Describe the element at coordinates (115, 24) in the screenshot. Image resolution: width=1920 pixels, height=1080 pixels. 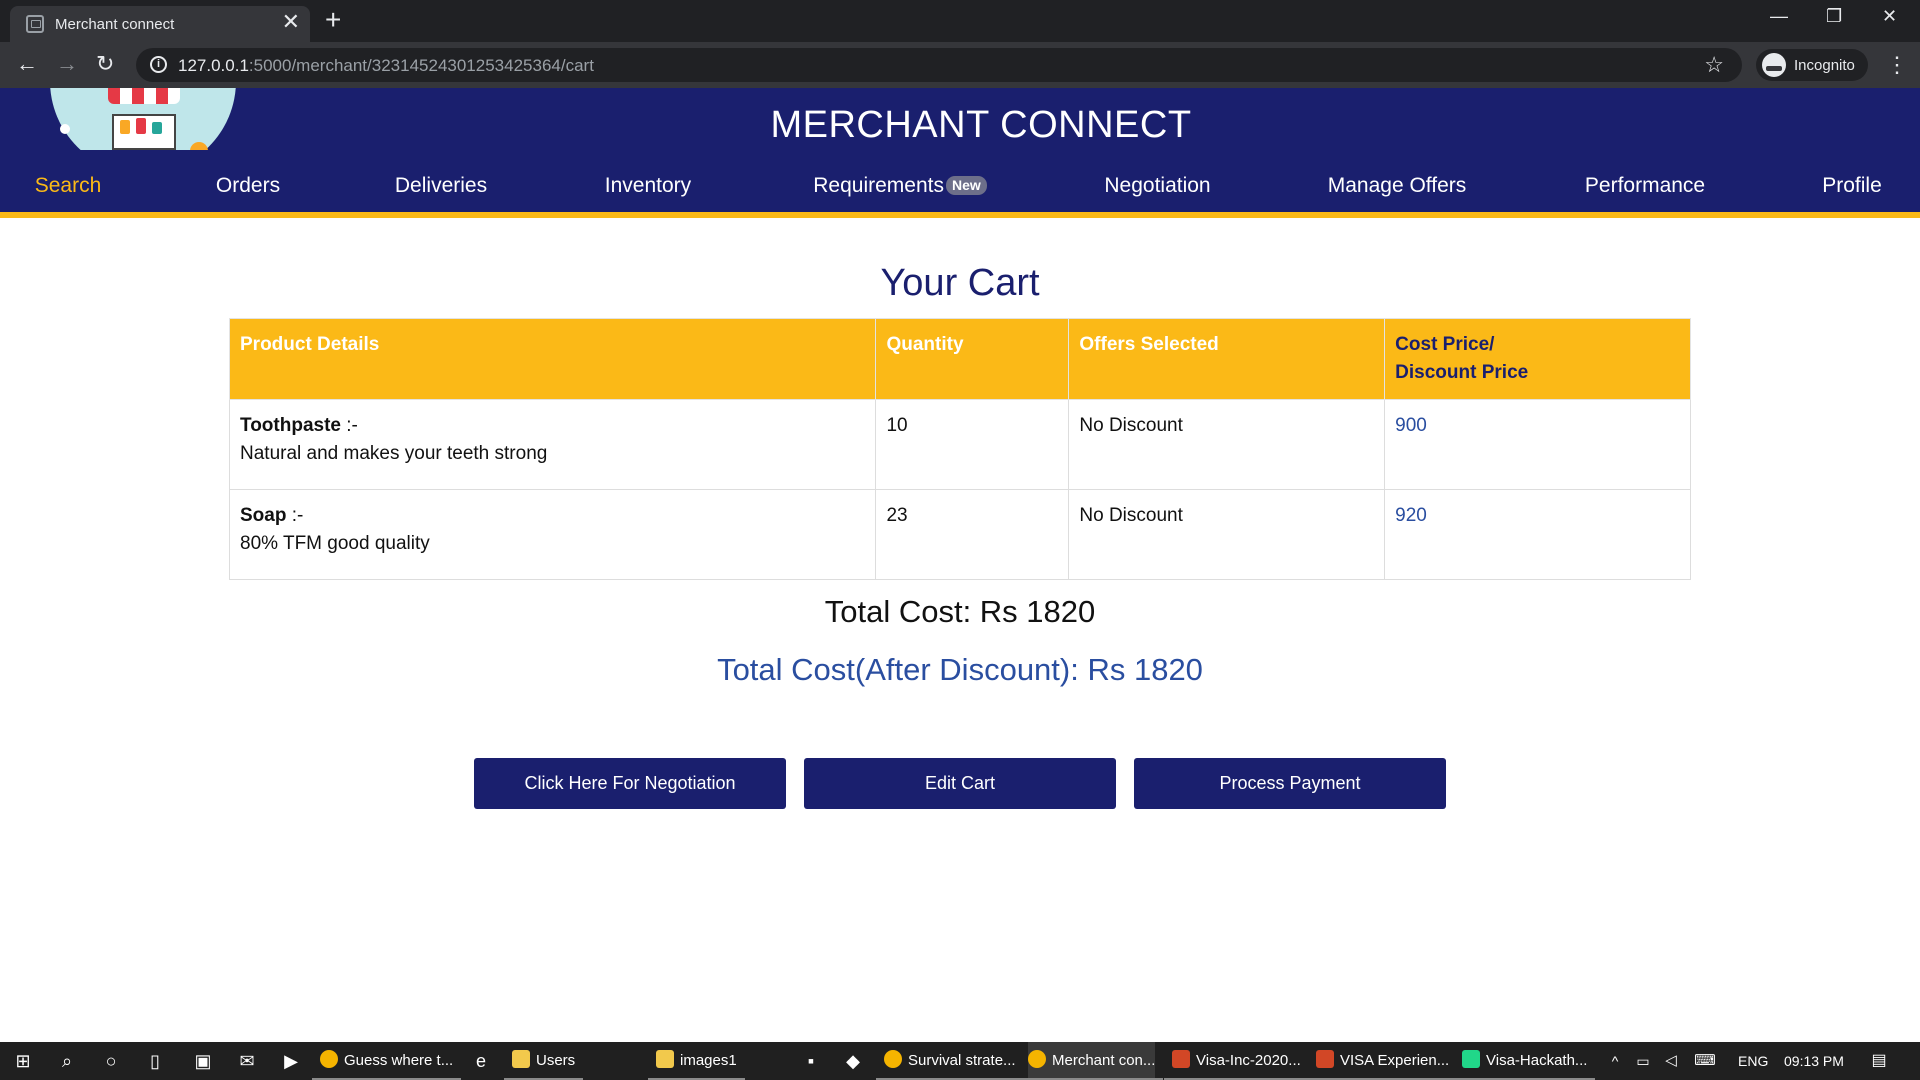
I see `tab-title: Merchant connect` at that location.